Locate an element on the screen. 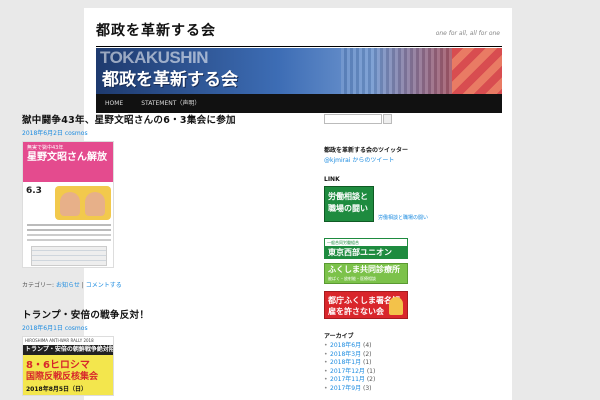 This screenshot has height=400, width=600. archive-link: 2018年3月 is located at coordinates (345, 354).